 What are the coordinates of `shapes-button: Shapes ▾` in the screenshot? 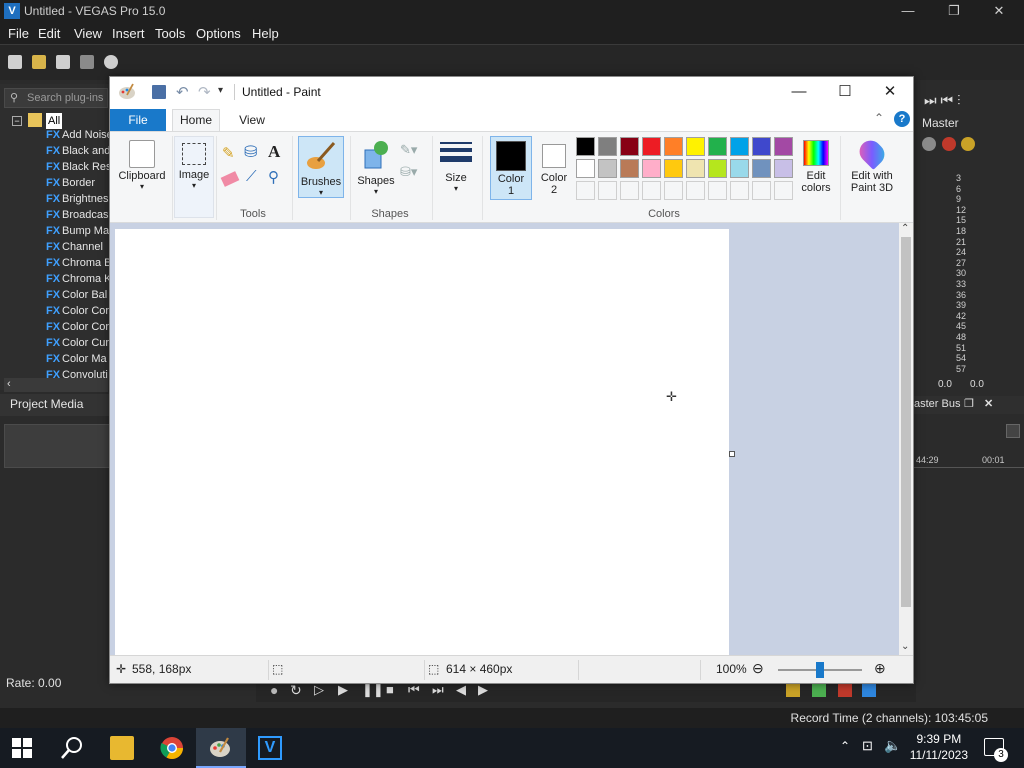 It's located at (376, 167).